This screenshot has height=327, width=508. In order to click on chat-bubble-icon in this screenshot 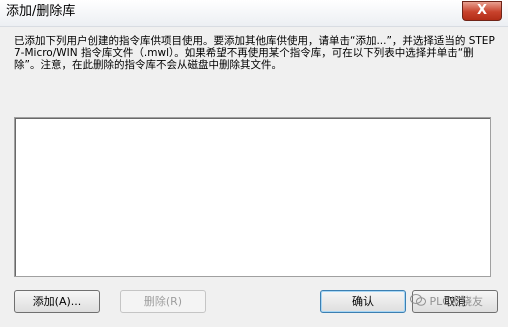, I will do `click(418, 300)`.